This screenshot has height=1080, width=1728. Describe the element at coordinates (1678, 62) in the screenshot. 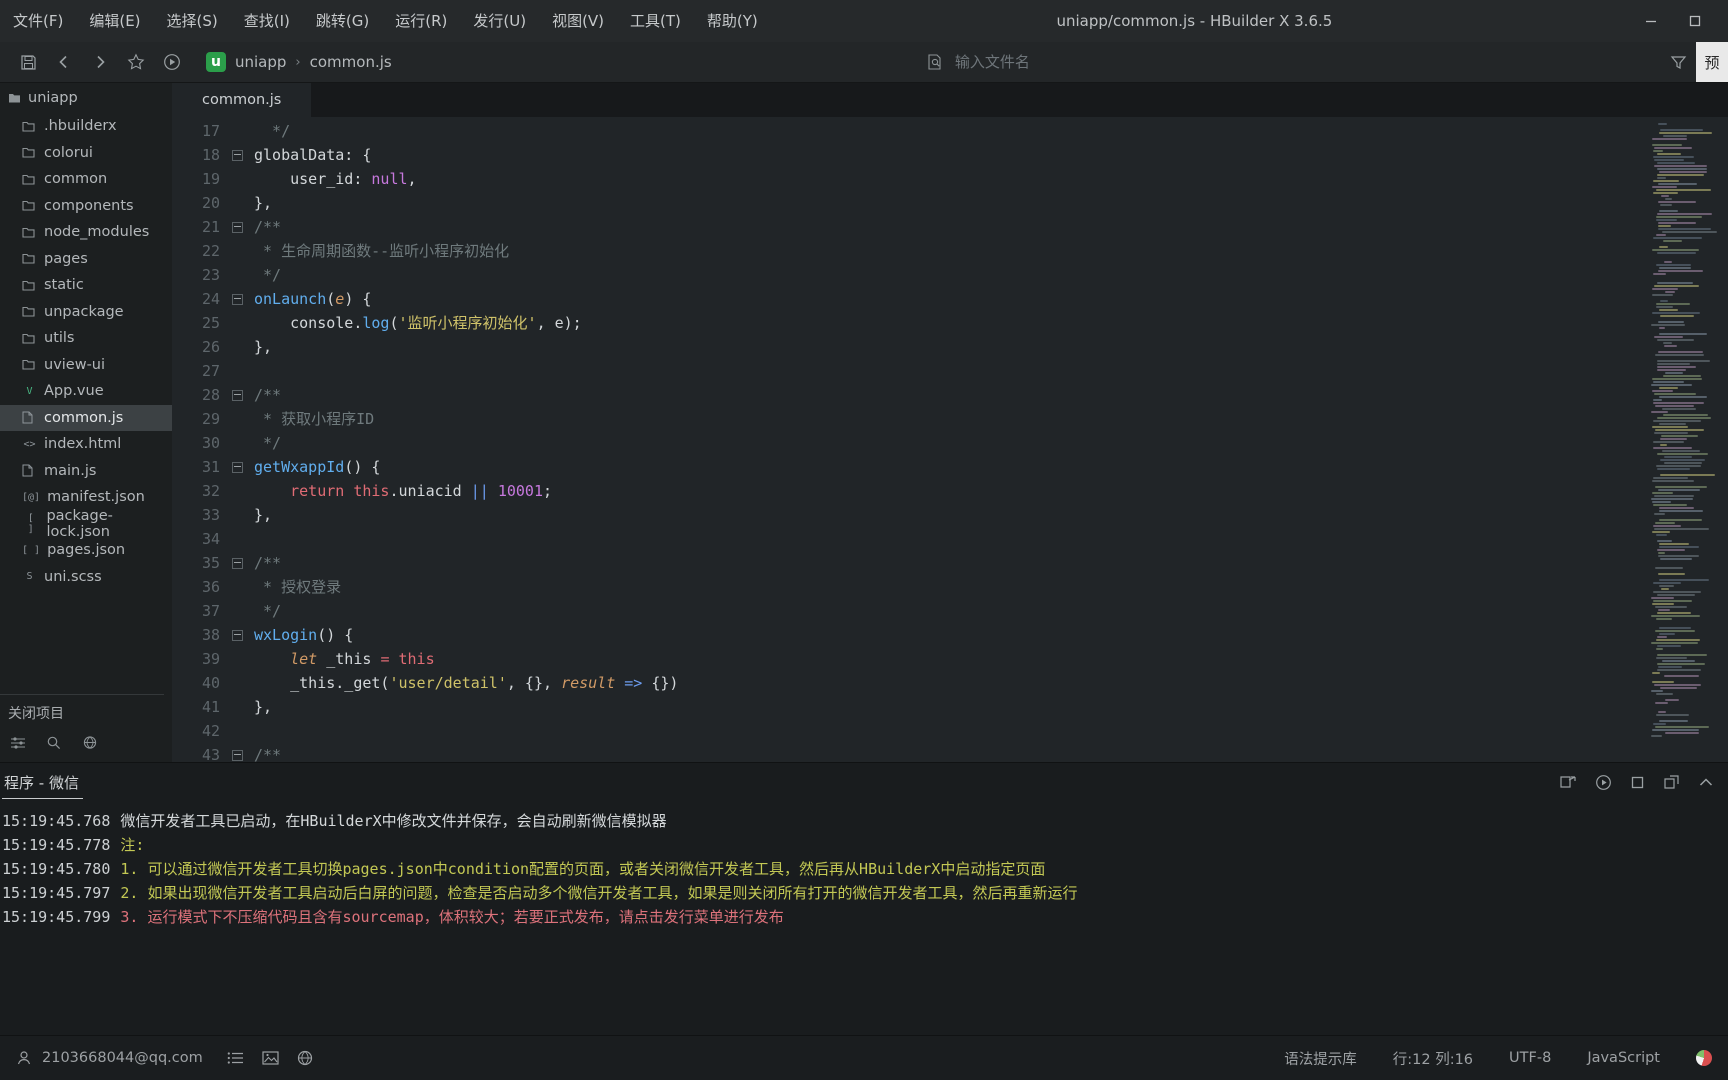

I see `filter-button` at that location.